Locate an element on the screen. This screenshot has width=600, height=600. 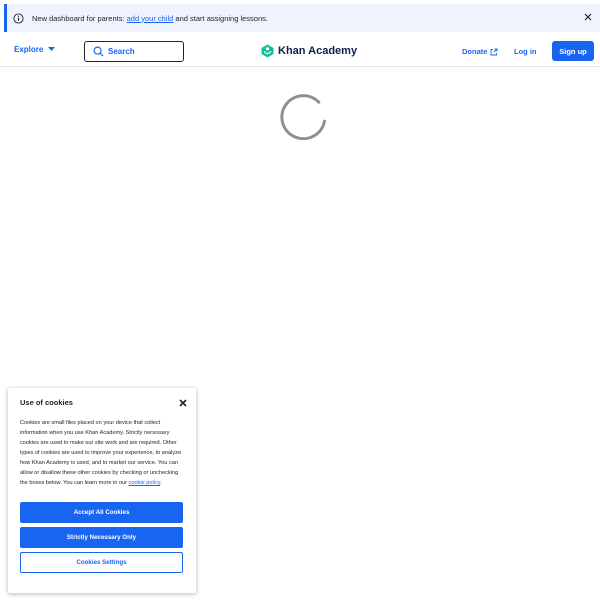
search-button: Search is located at coordinates (134, 51).